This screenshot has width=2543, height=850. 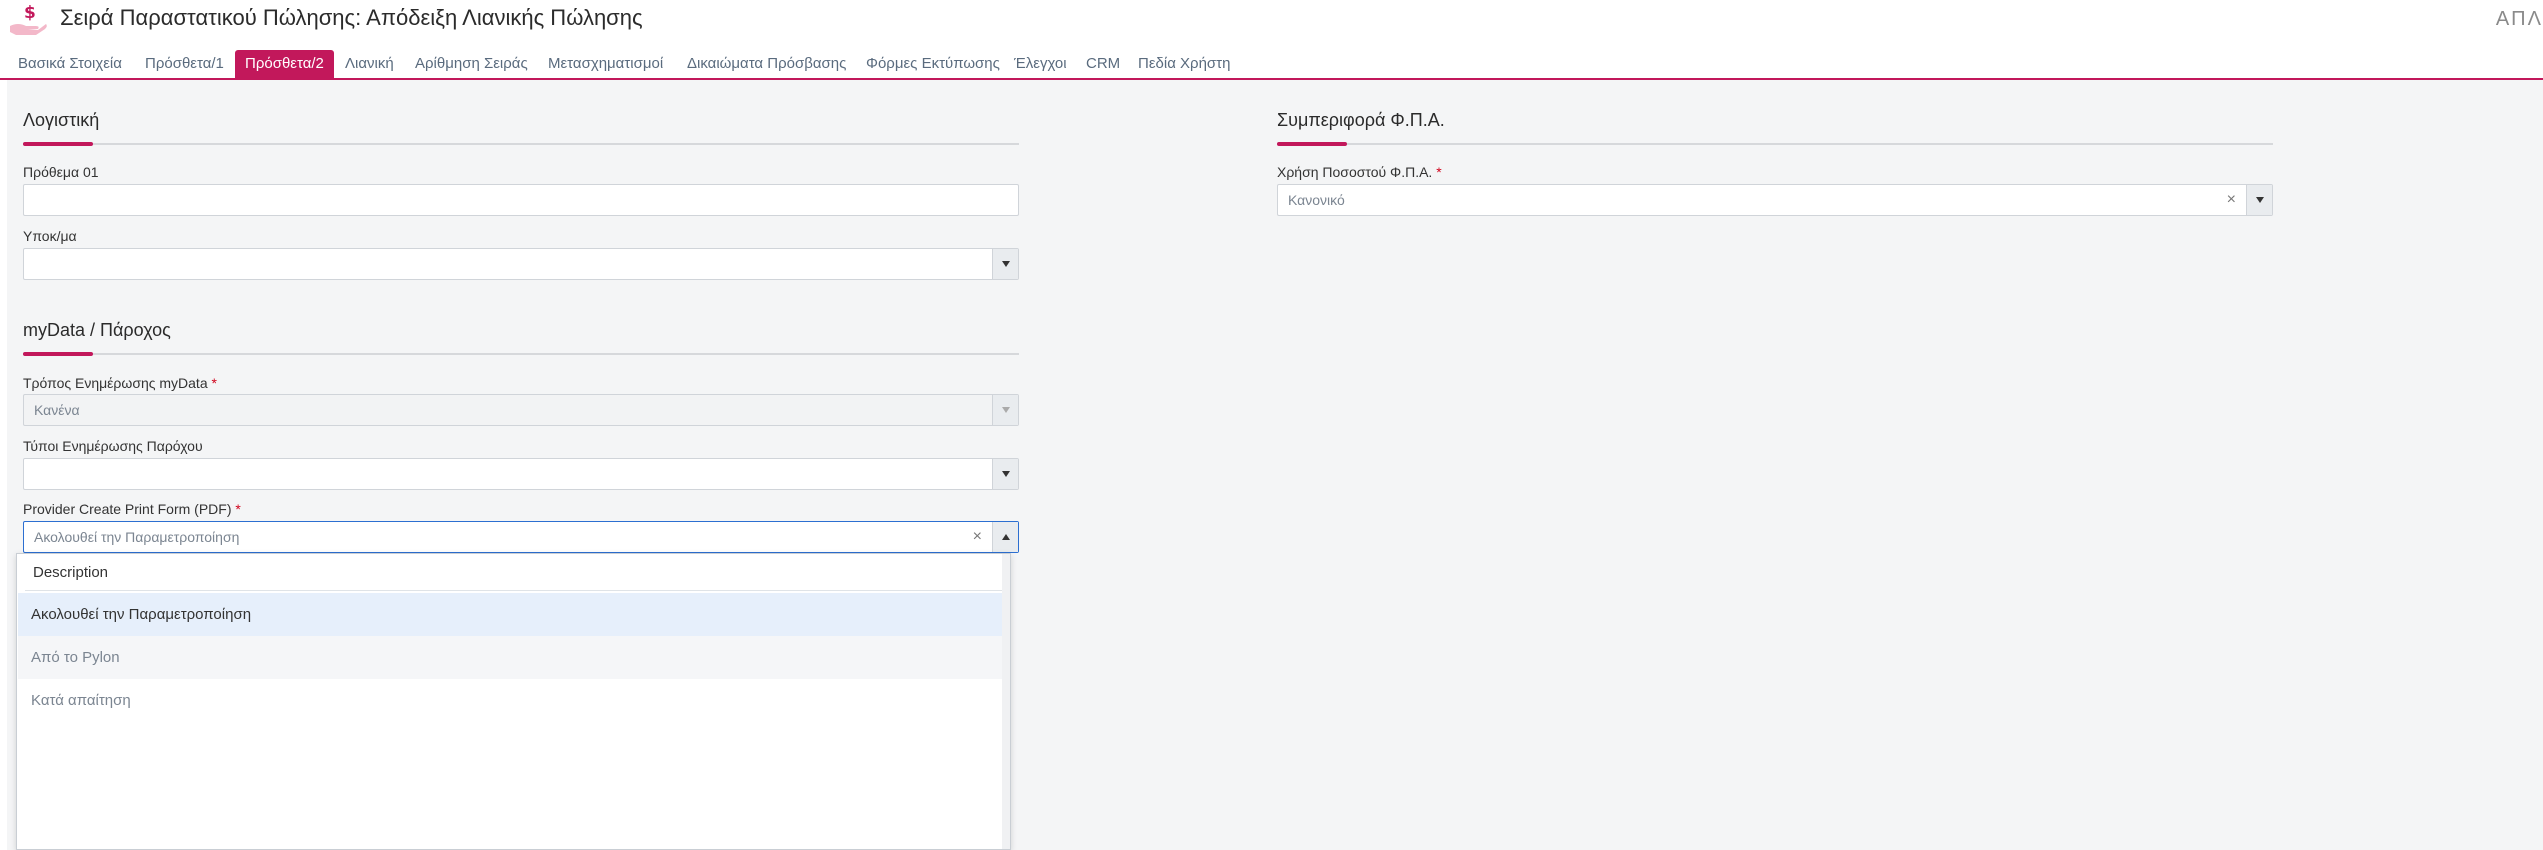 What do you see at coordinates (521, 200) in the screenshot?
I see `prefix-input` at bounding box center [521, 200].